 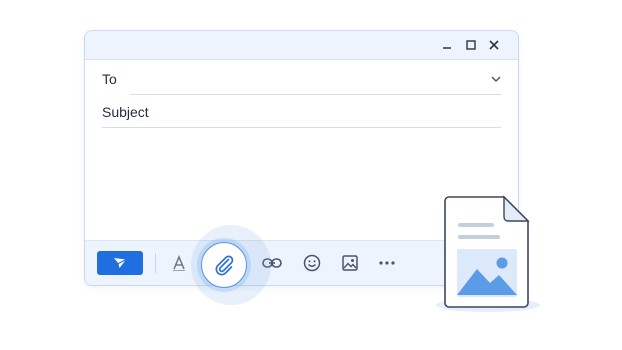 What do you see at coordinates (301, 112) in the screenshot?
I see `subject-field: Subject` at bounding box center [301, 112].